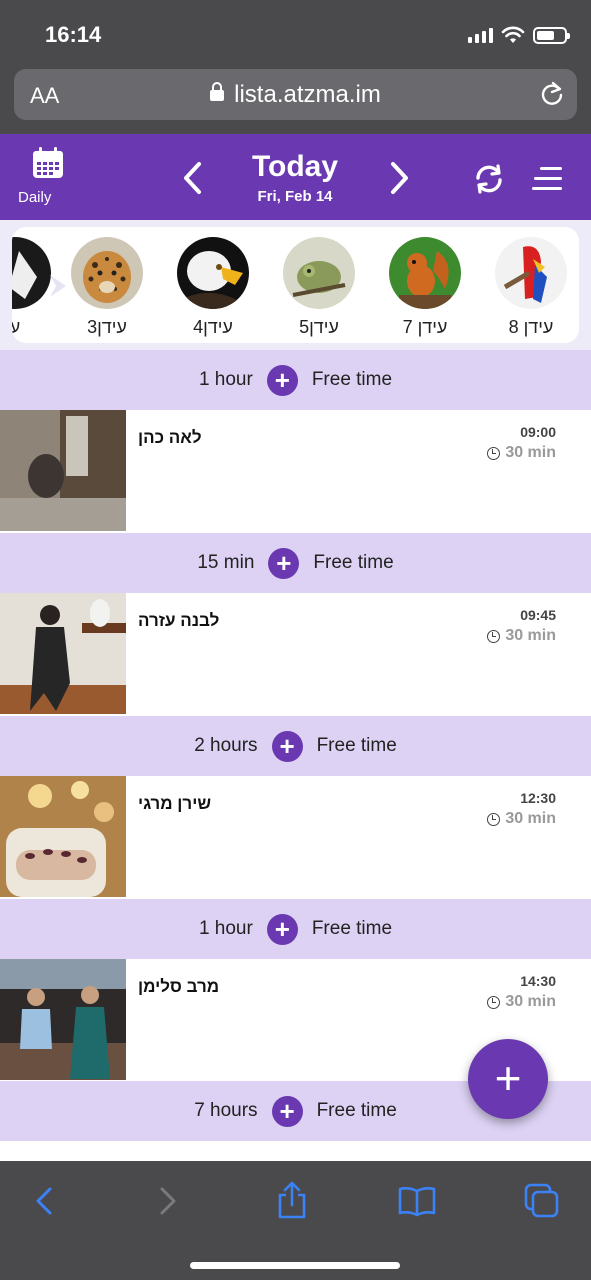 The height and width of the screenshot is (1280, 591). What do you see at coordinates (168, 1201) in the screenshot?
I see `forward-icon` at bounding box center [168, 1201].